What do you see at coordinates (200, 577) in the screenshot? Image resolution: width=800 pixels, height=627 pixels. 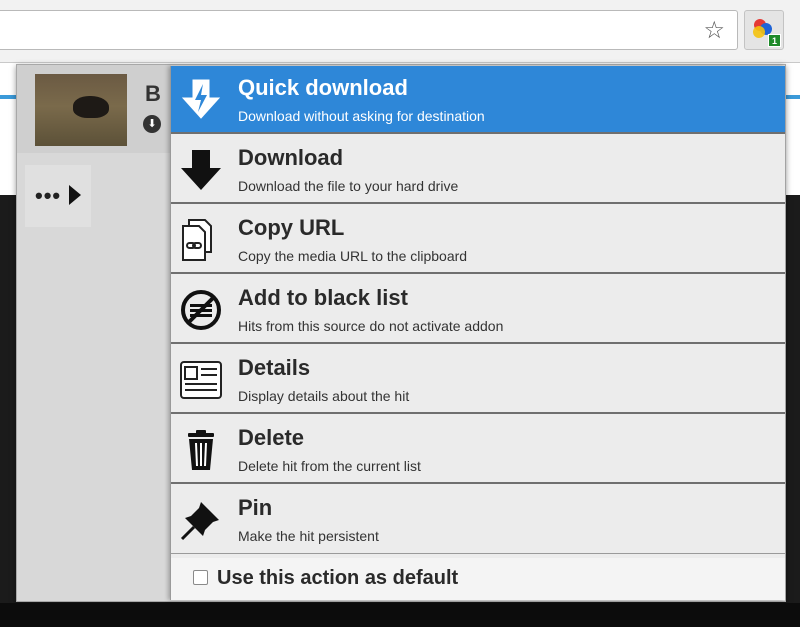 I see `default-action-checkbox` at bounding box center [200, 577].